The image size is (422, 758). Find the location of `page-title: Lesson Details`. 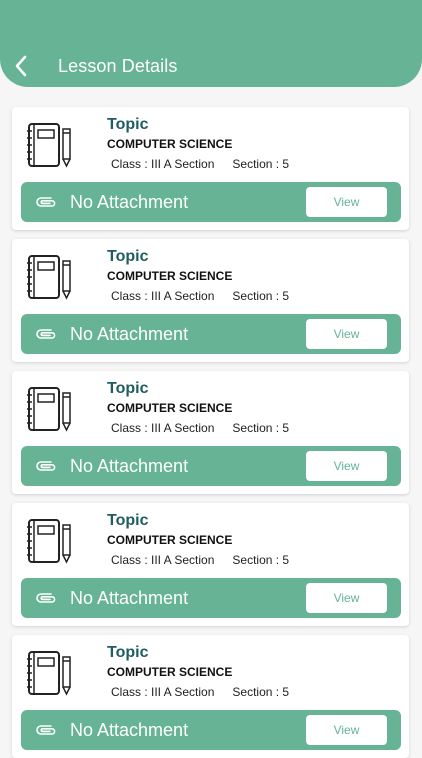

page-title: Lesson Details is located at coordinates (118, 66).